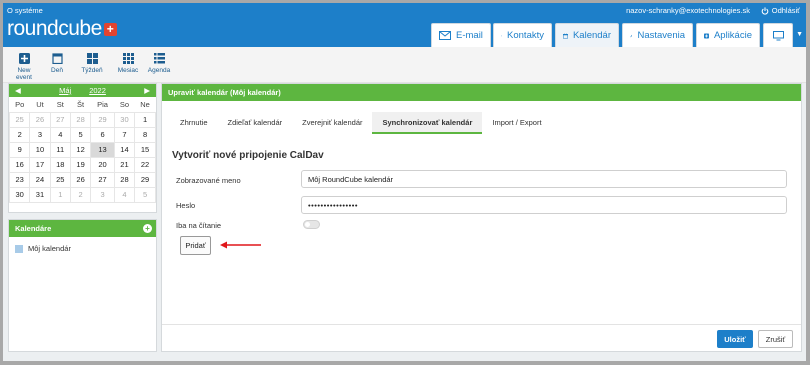  What do you see at coordinates (544, 205) in the screenshot?
I see `password-input: ••••••••••••••••` at bounding box center [544, 205].